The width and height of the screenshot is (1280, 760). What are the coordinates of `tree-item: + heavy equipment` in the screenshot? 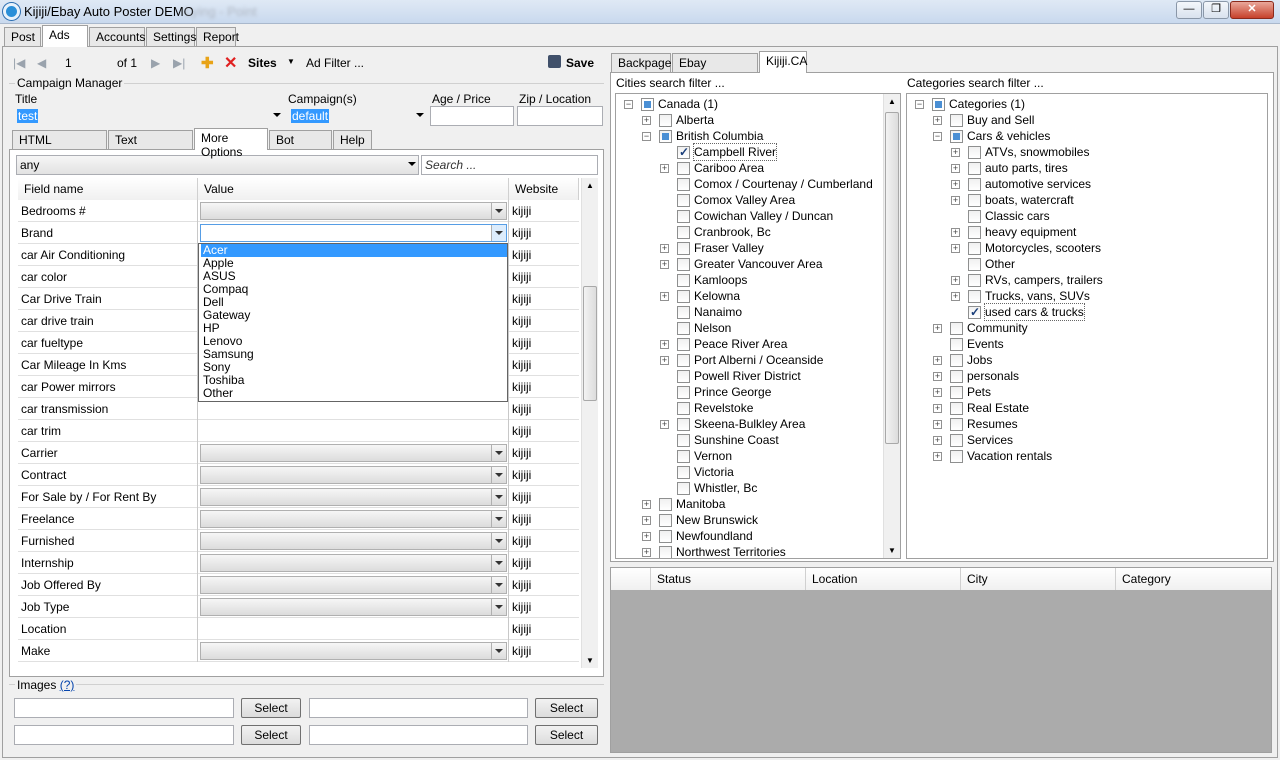 It's located at (1047, 232).